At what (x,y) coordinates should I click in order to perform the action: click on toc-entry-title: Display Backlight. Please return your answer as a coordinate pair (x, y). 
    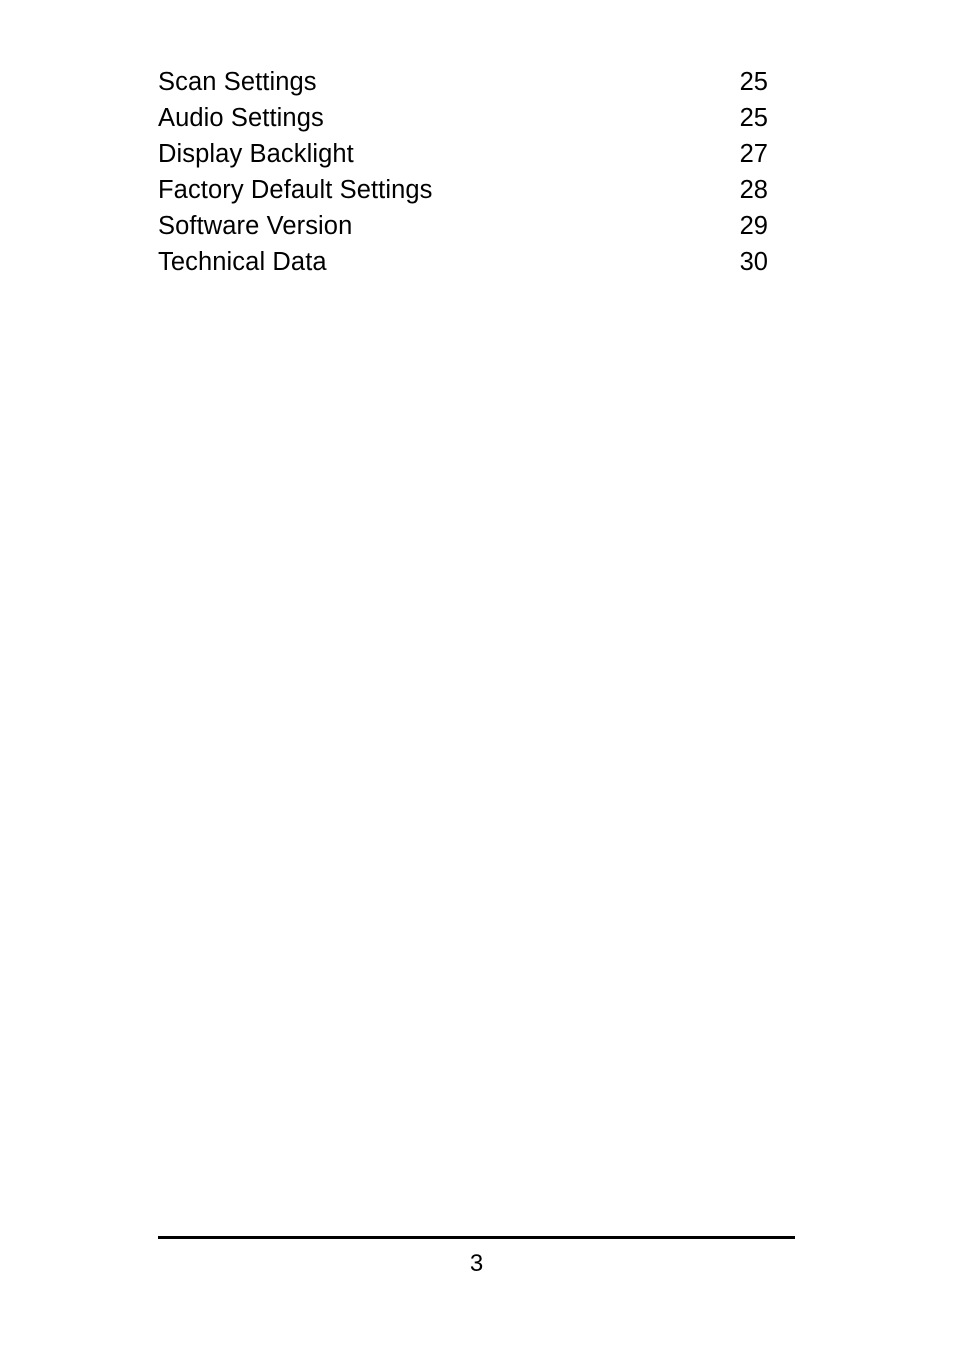
    Looking at the image, I should click on (256, 154).